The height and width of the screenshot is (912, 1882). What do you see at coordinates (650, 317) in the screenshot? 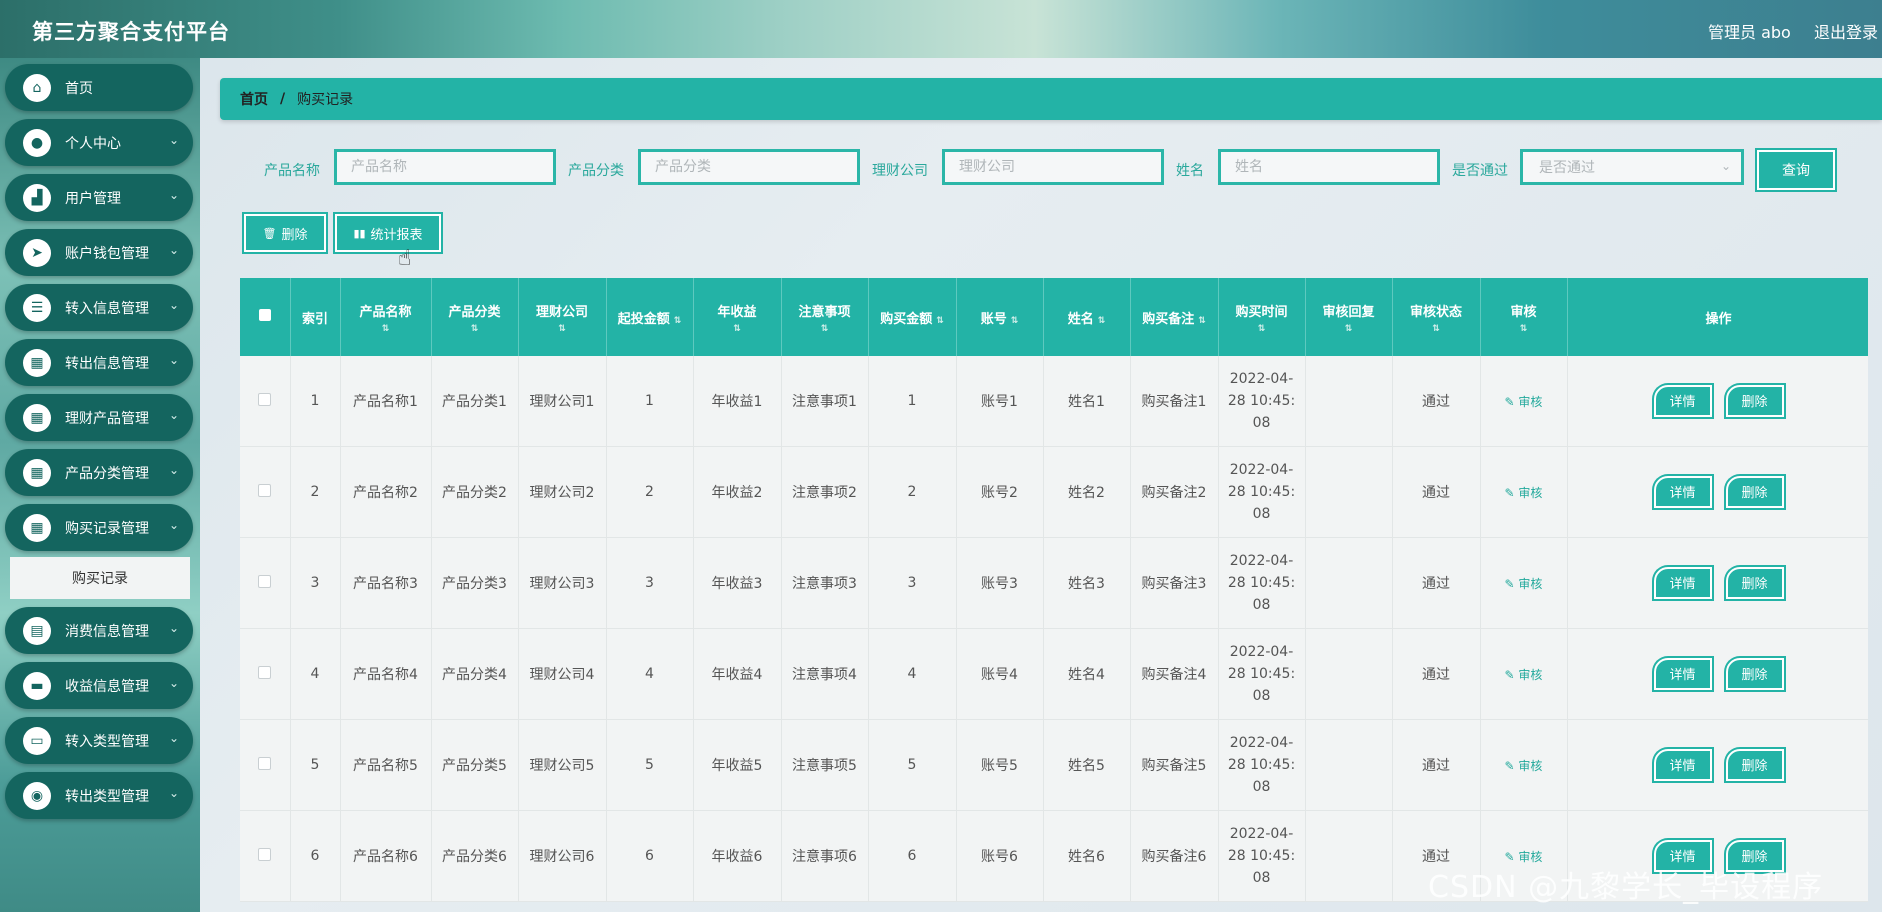
I see `column-header: 起投金额 ⇅` at bounding box center [650, 317].